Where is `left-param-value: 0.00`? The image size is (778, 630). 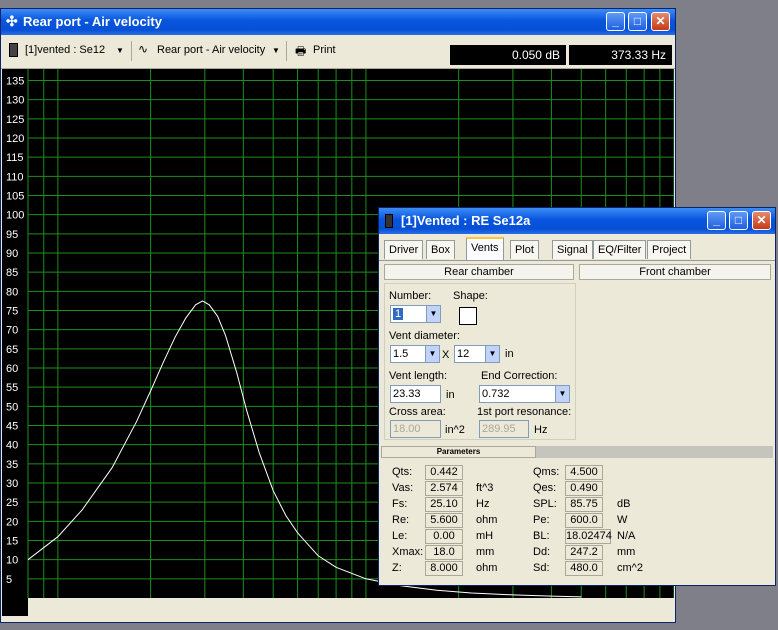
left-param-value: 0.00 is located at coordinates (444, 536).